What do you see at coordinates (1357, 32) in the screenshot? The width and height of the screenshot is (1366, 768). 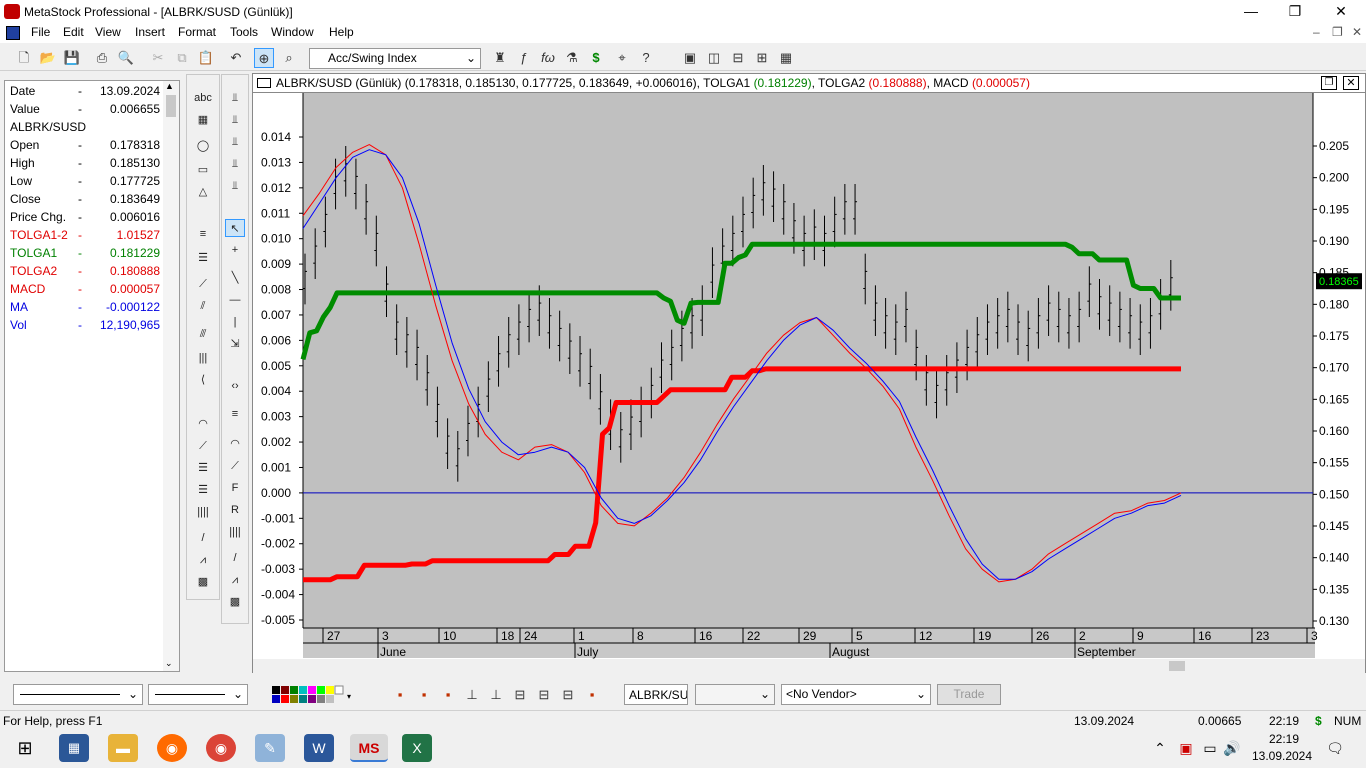 I see `mdi-close-icon: ✕` at bounding box center [1357, 32].